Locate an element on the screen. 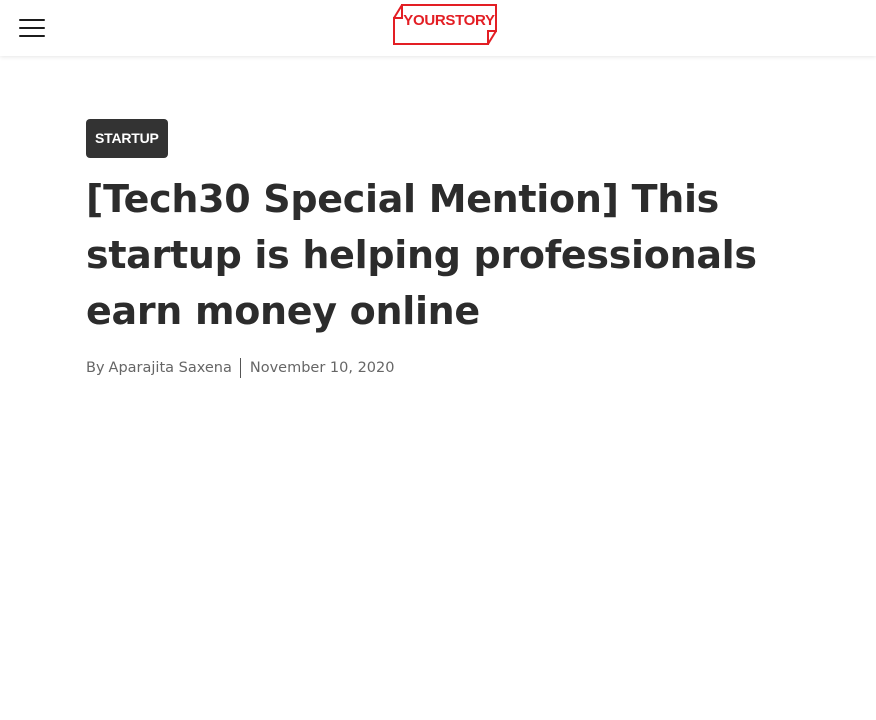 Image resolution: width=876 pixels, height=720 pixels. hamburger-menu-icon is located at coordinates (32, 28).